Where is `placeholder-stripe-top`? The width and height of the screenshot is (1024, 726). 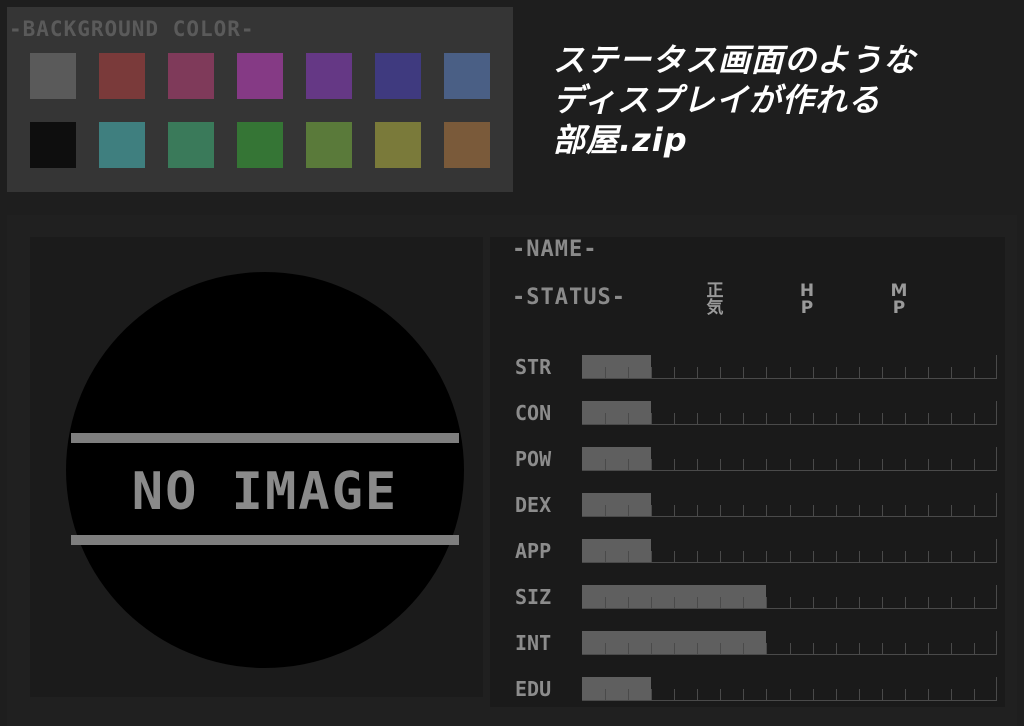 placeholder-stripe-top is located at coordinates (265, 438).